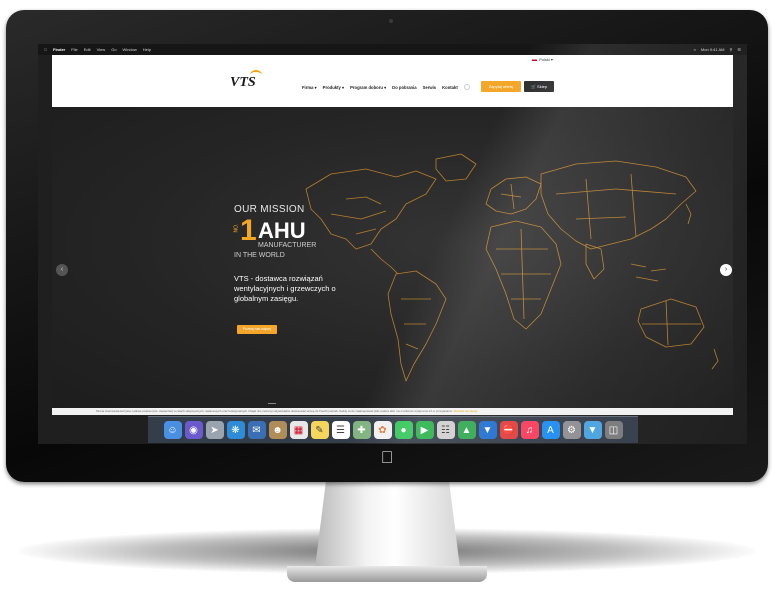 The width and height of the screenshot is (774, 597). What do you see at coordinates (424, 430) in the screenshot?
I see `facetime-icon: ▶` at bounding box center [424, 430].